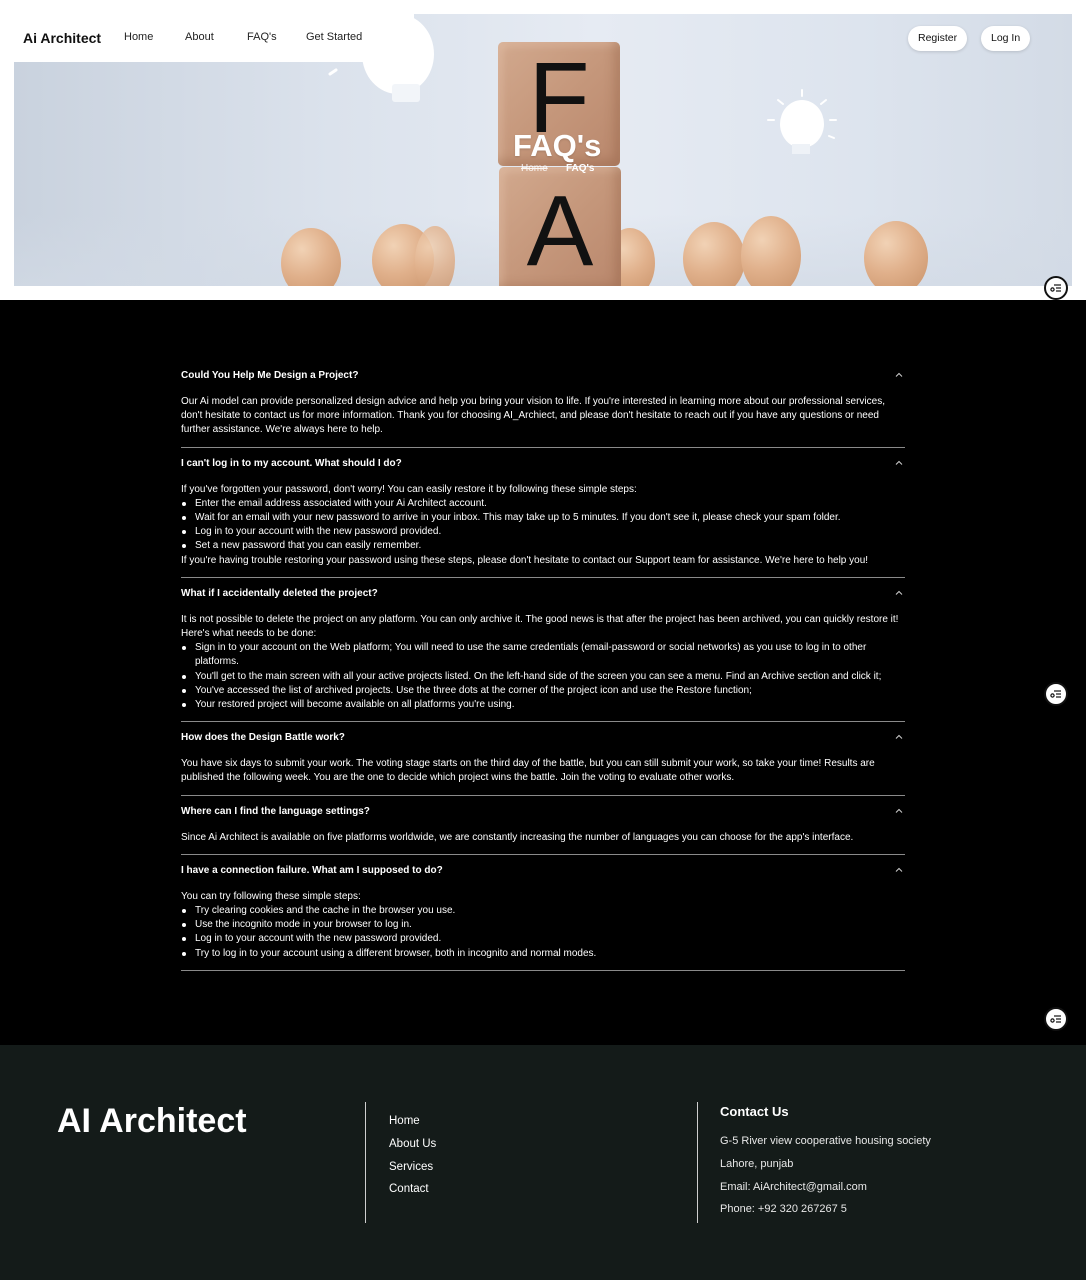 This screenshot has width=1086, height=1280. Describe the element at coordinates (404, 1121) in the screenshot. I see `footer-link-home: Home` at that location.